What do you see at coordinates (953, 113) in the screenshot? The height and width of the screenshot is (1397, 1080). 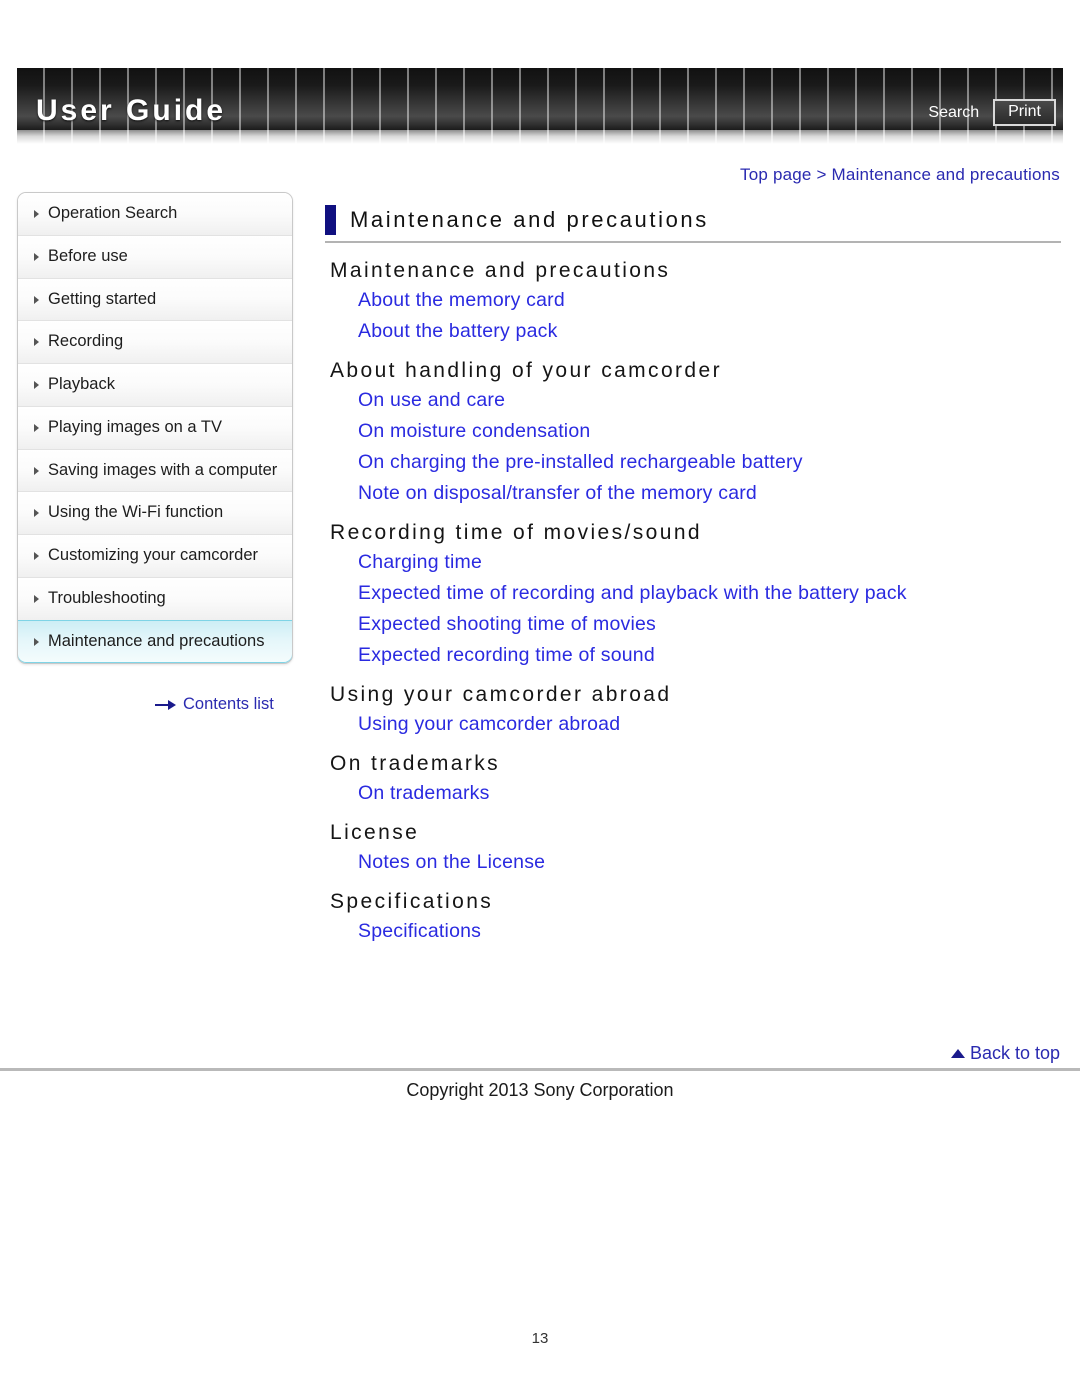 I see `search-button: Search` at bounding box center [953, 113].